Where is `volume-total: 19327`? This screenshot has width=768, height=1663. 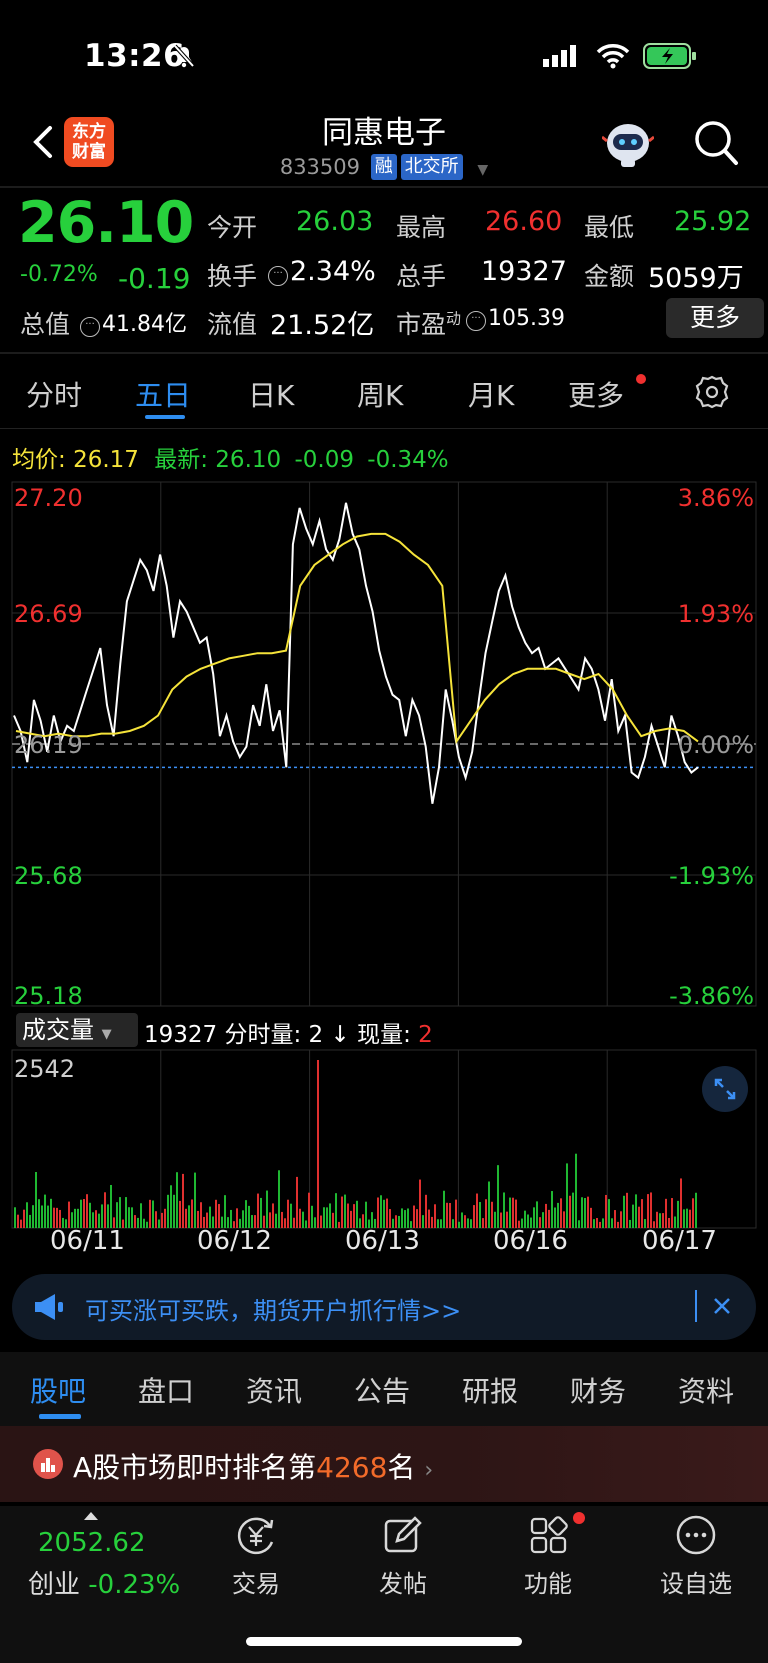
volume-total: 19327 is located at coordinates (181, 1035).